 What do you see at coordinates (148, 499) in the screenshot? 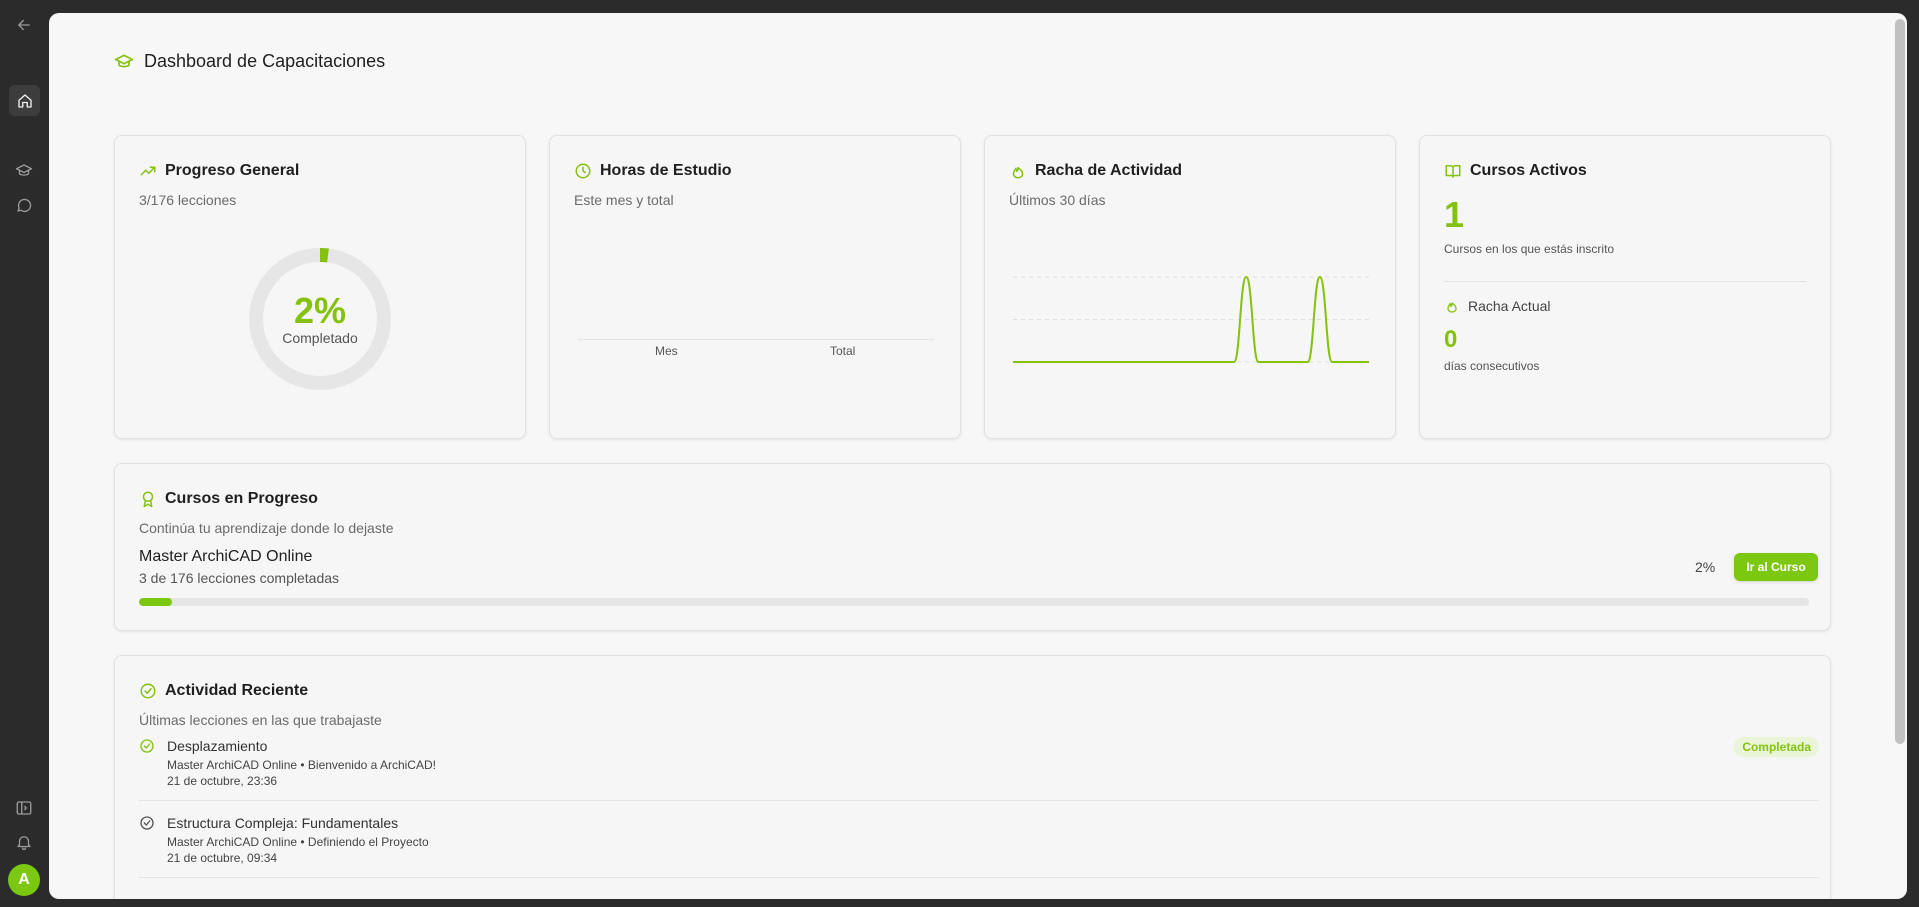
I see `award-ribbon-icon` at bounding box center [148, 499].